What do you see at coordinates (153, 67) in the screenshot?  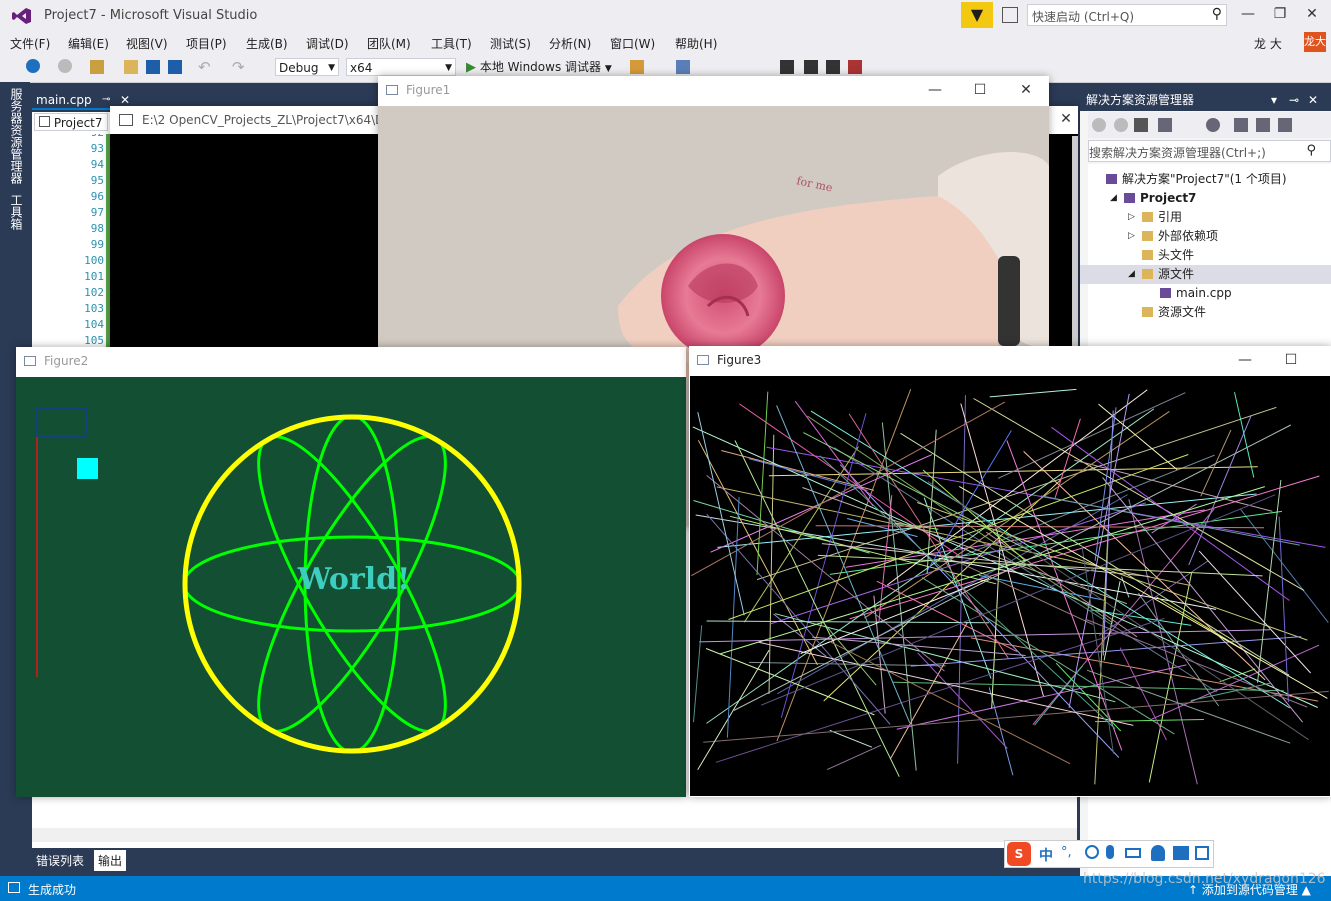 I see `save-icon` at bounding box center [153, 67].